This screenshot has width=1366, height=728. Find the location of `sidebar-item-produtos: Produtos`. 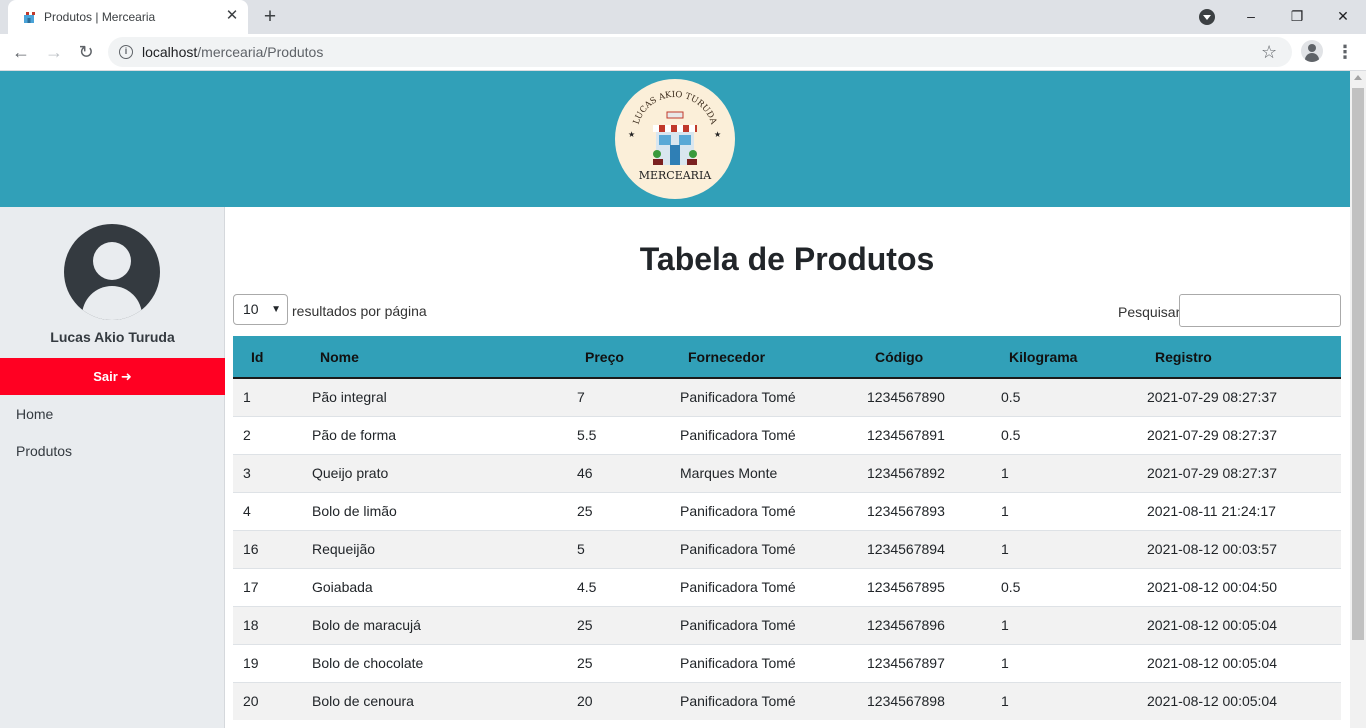

sidebar-item-produtos: Produtos is located at coordinates (44, 451).